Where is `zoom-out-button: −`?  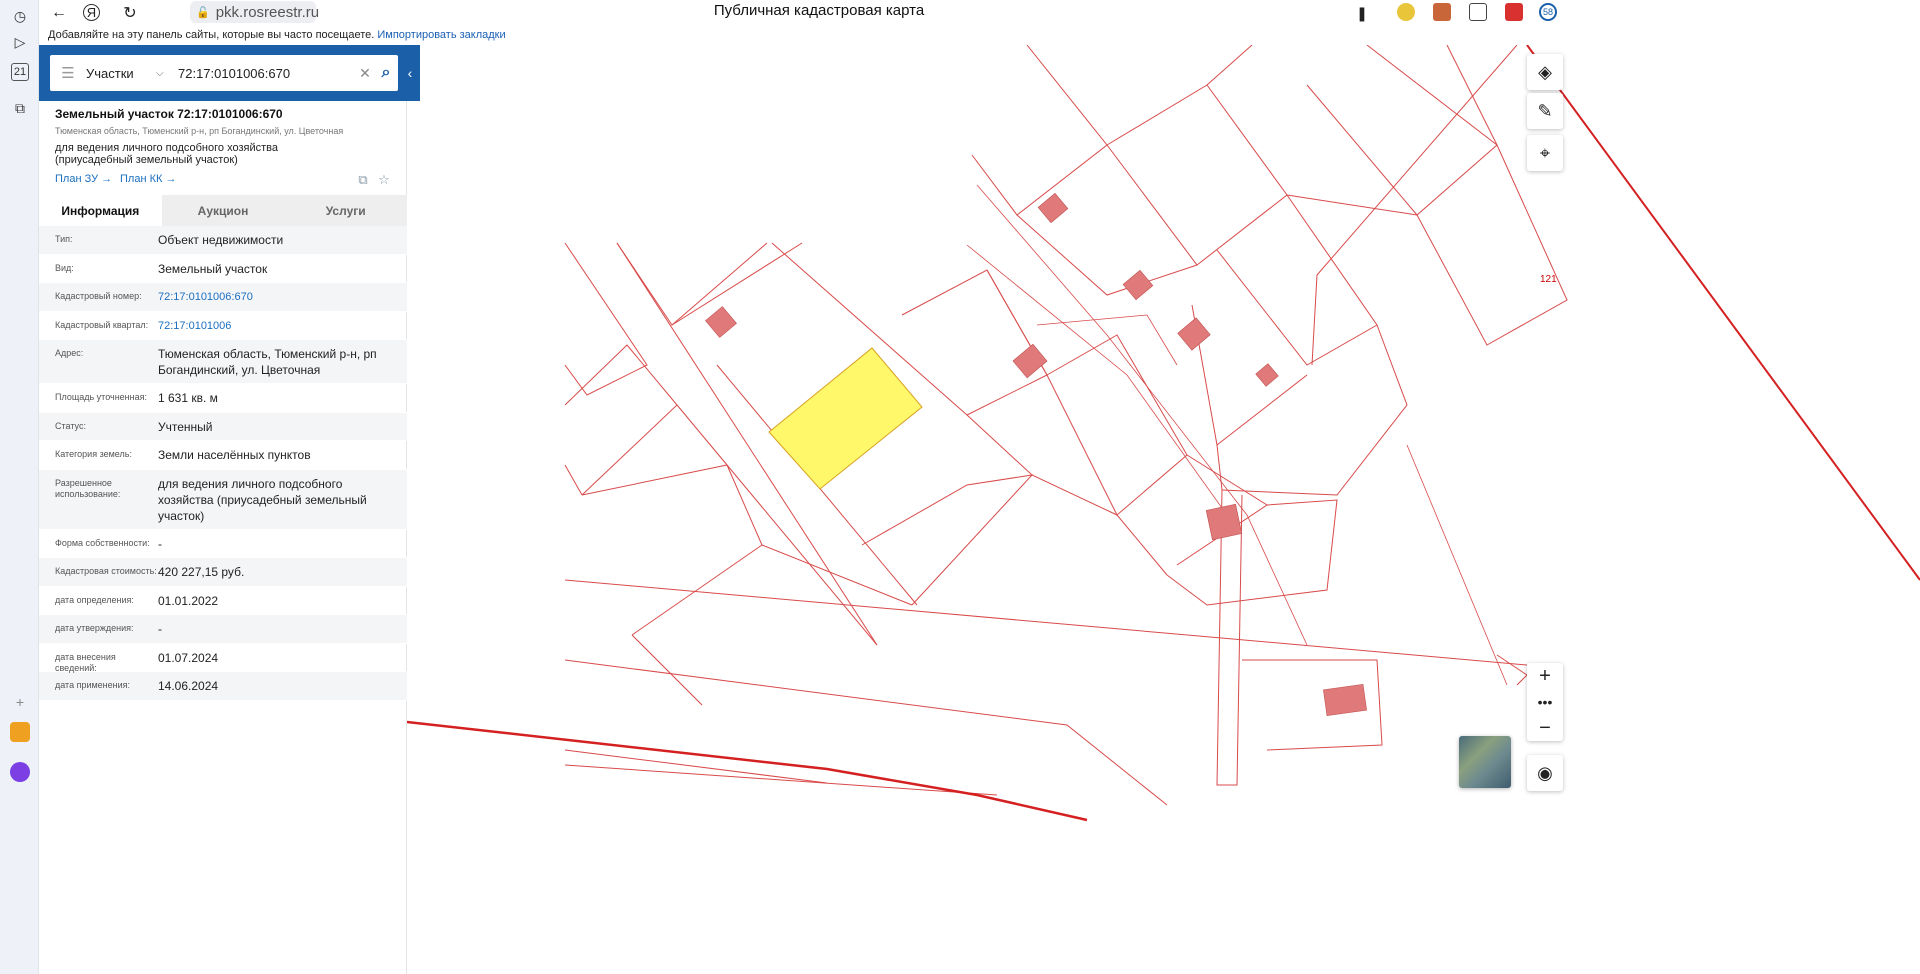
zoom-out-button: − is located at coordinates (1545, 728).